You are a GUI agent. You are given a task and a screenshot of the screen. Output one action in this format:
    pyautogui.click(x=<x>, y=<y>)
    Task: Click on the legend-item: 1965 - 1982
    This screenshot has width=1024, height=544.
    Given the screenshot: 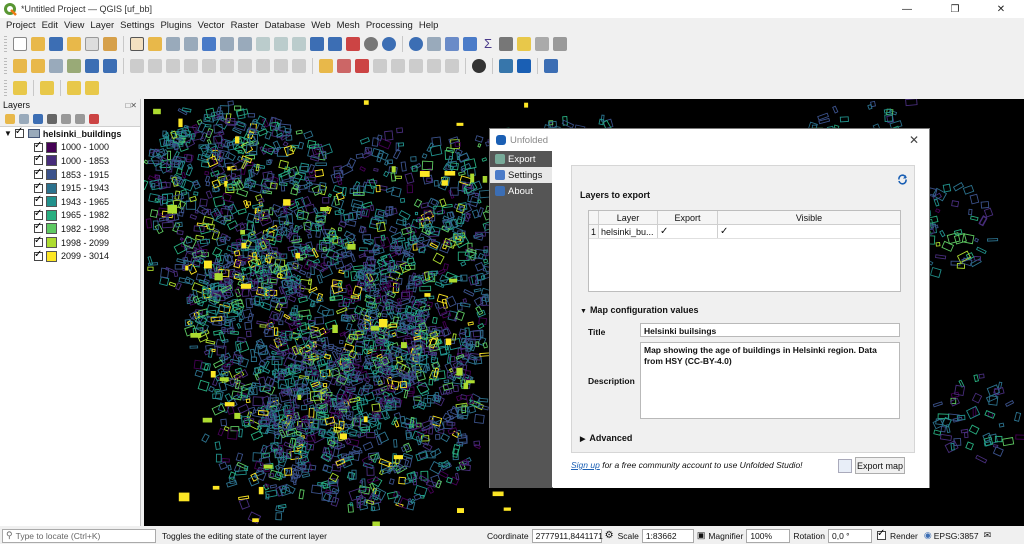 What is the action you would take?
    pyautogui.click(x=70, y=215)
    